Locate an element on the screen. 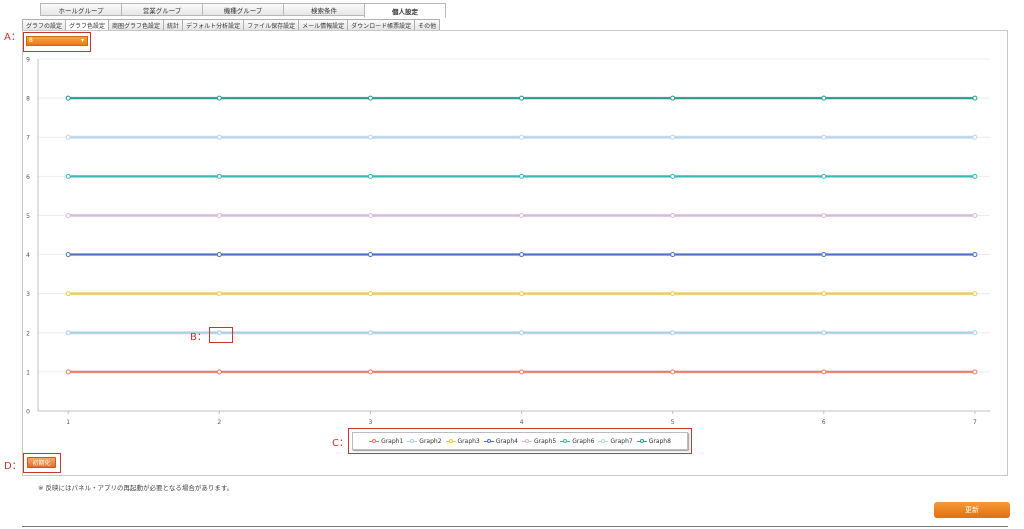  y-tick-label: 1 is located at coordinates (28, 372).